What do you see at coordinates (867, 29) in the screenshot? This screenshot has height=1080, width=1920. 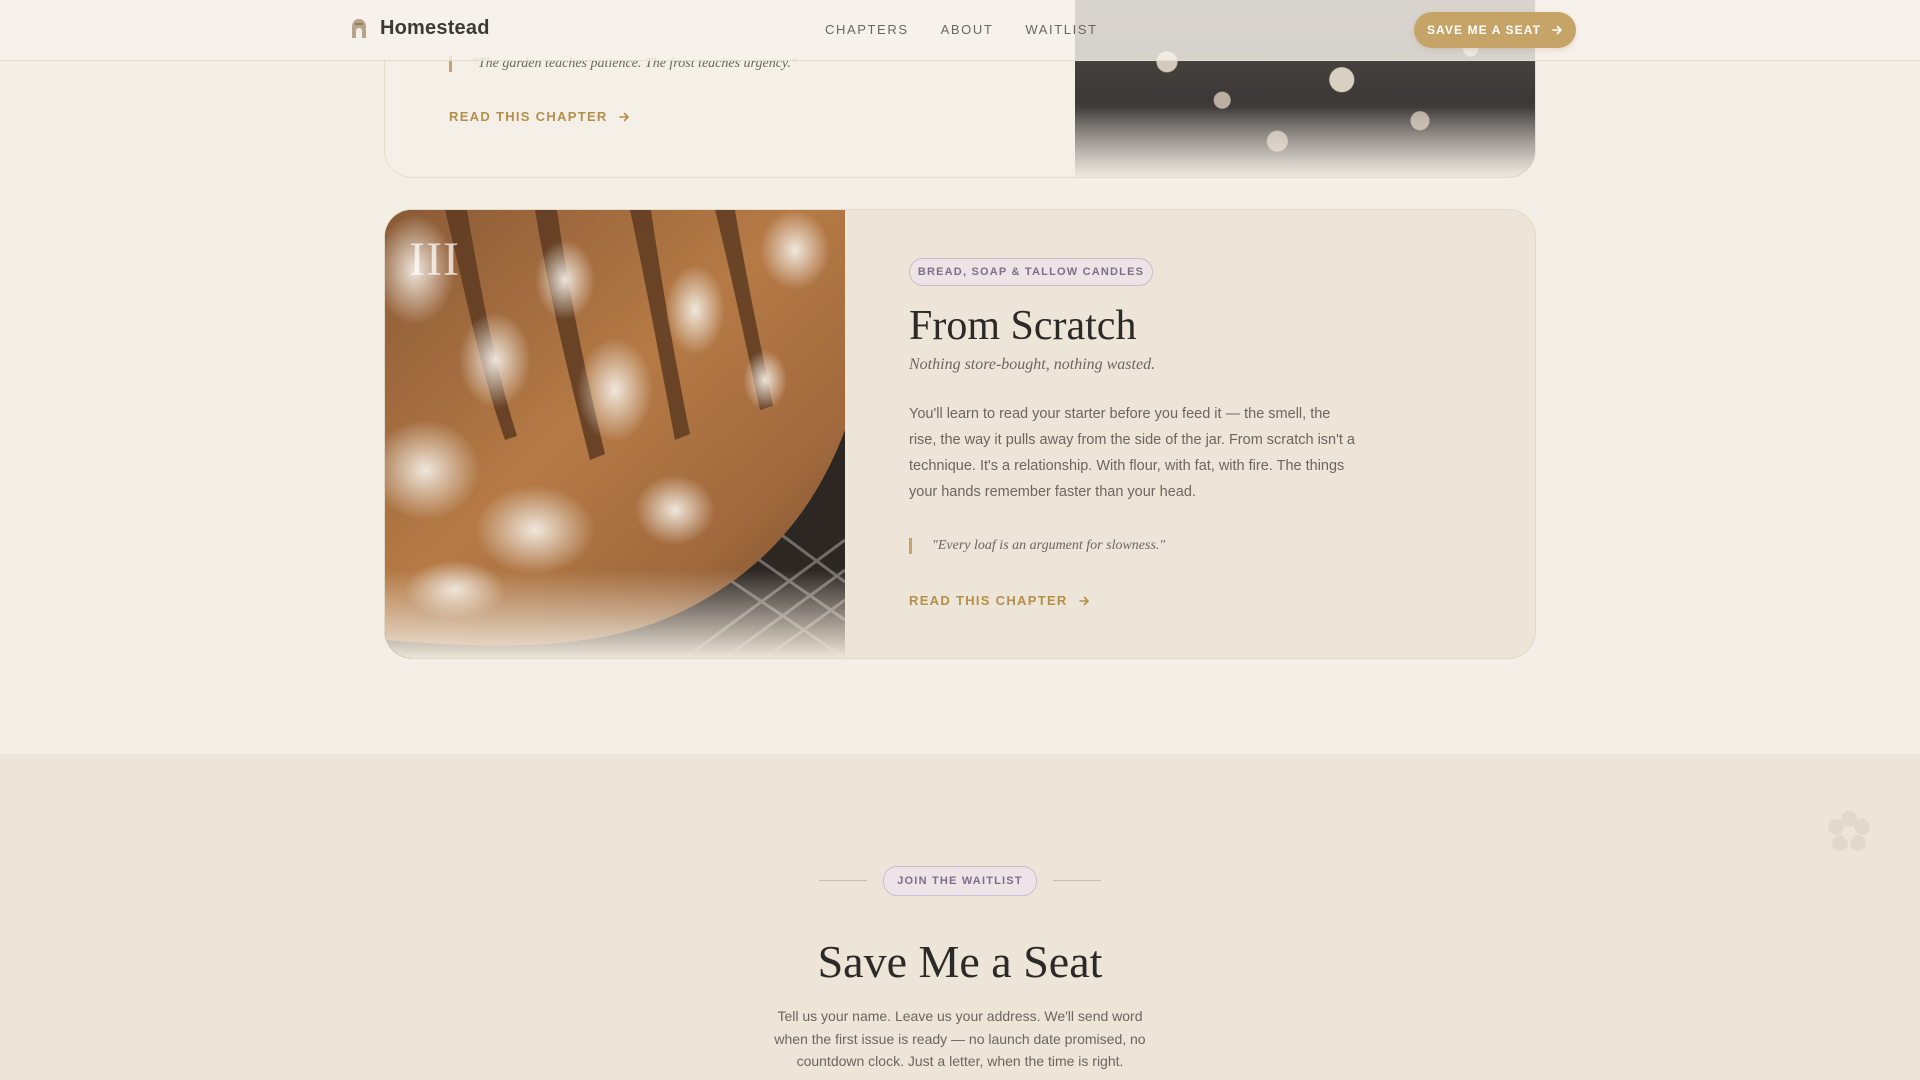 I see `nav-chapters: CHAPTERS` at bounding box center [867, 29].